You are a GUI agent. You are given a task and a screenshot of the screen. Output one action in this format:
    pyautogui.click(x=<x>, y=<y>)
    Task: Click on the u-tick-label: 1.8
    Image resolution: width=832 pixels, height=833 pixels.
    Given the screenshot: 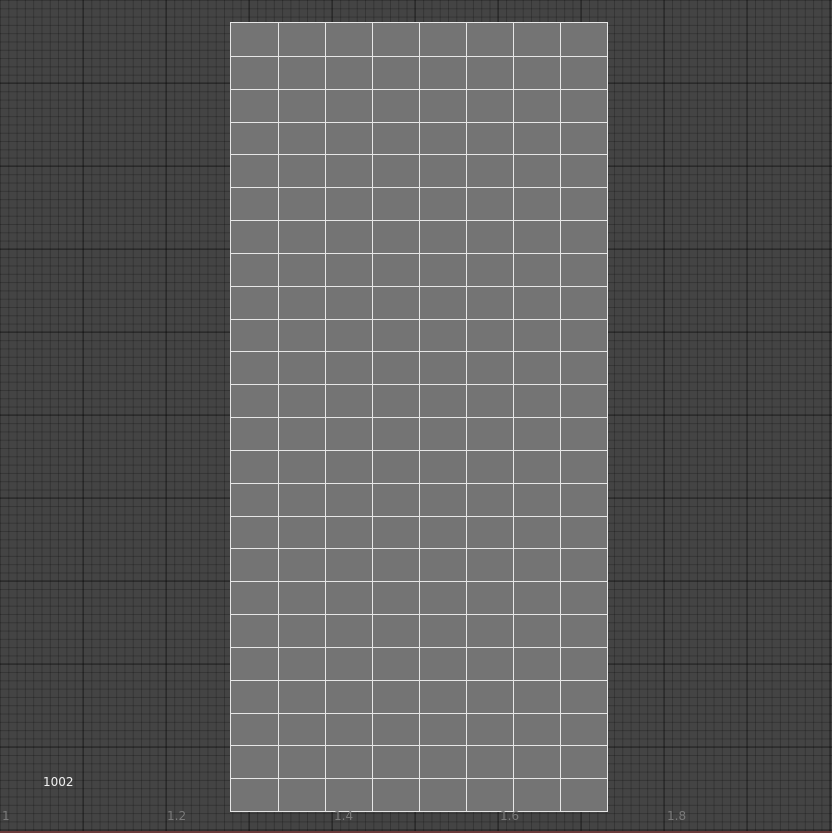 What is the action you would take?
    pyautogui.click(x=677, y=816)
    